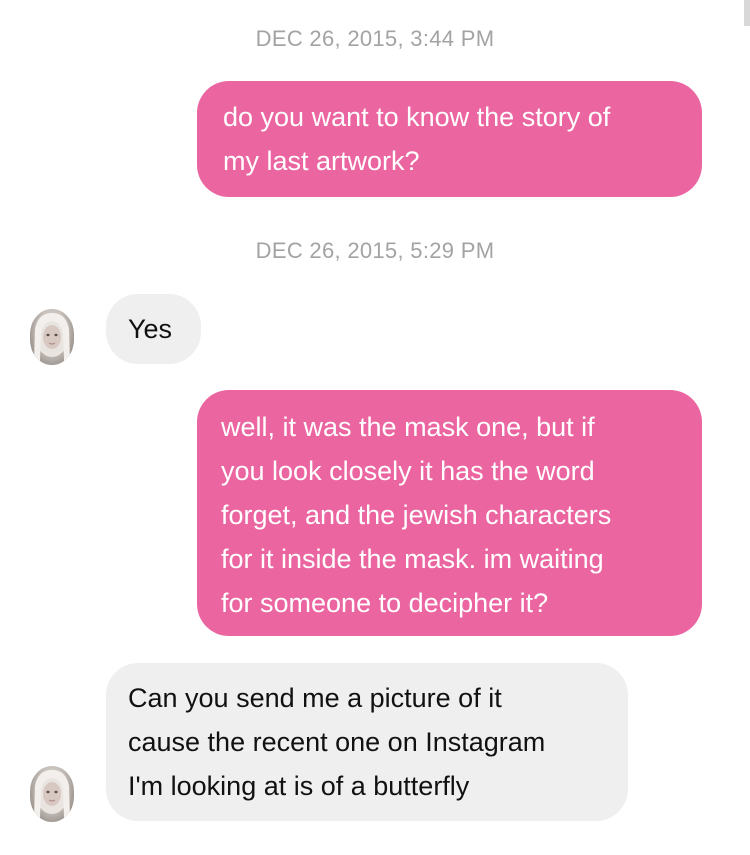 Image resolution: width=750 pixels, height=855 pixels. What do you see at coordinates (321, 161) in the screenshot?
I see `message-line: my last artwork?` at bounding box center [321, 161].